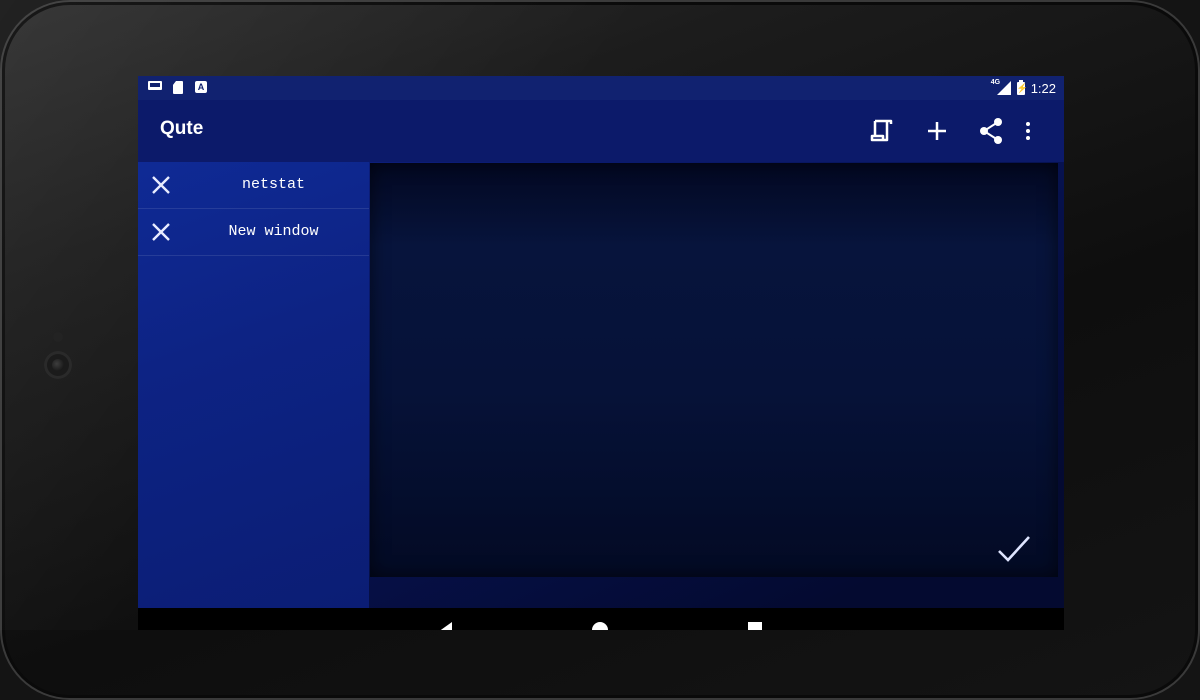 This screenshot has width=1200, height=700. I want to click on sd-card-icon, so click(178, 87).